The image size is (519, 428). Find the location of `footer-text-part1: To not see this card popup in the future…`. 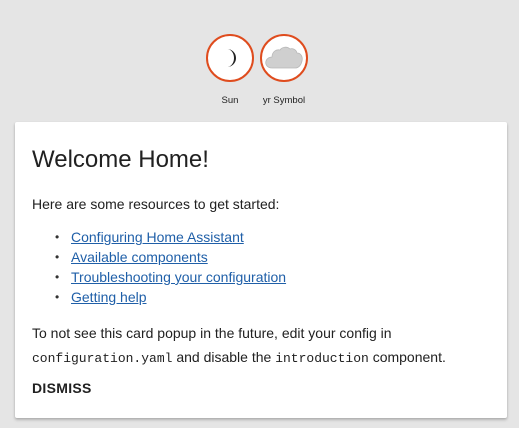

footer-text-part1: To not see this card popup in the future… is located at coordinates (212, 333).